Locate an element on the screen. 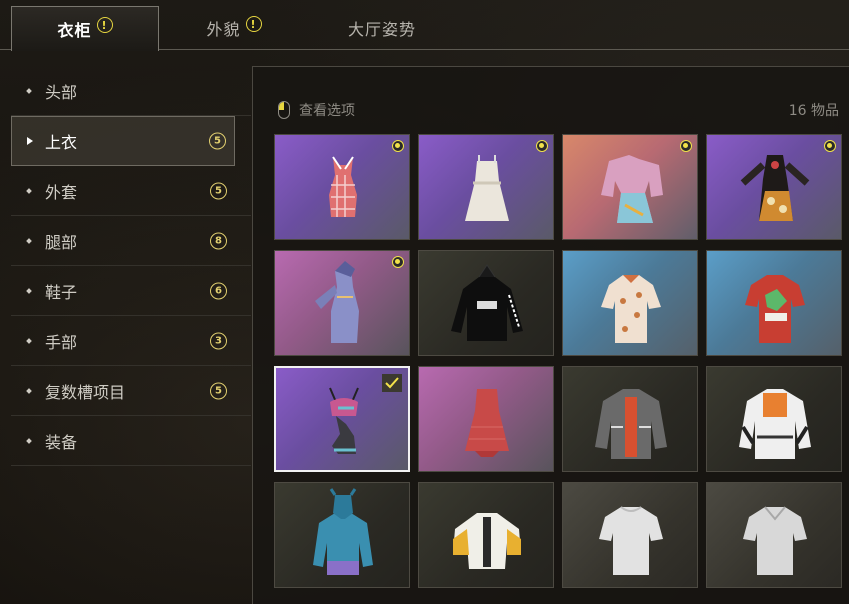 Image resolution: width=849 pixels, height=604 pixels. white-orange-jacket-icon is located at coordinates (775, 424).